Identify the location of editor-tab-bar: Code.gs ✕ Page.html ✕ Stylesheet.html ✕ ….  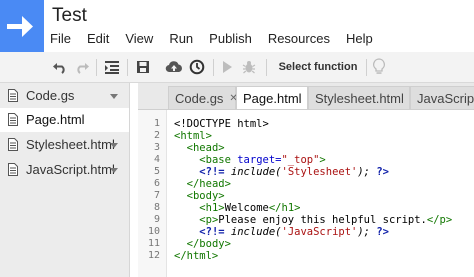
(306, 96).